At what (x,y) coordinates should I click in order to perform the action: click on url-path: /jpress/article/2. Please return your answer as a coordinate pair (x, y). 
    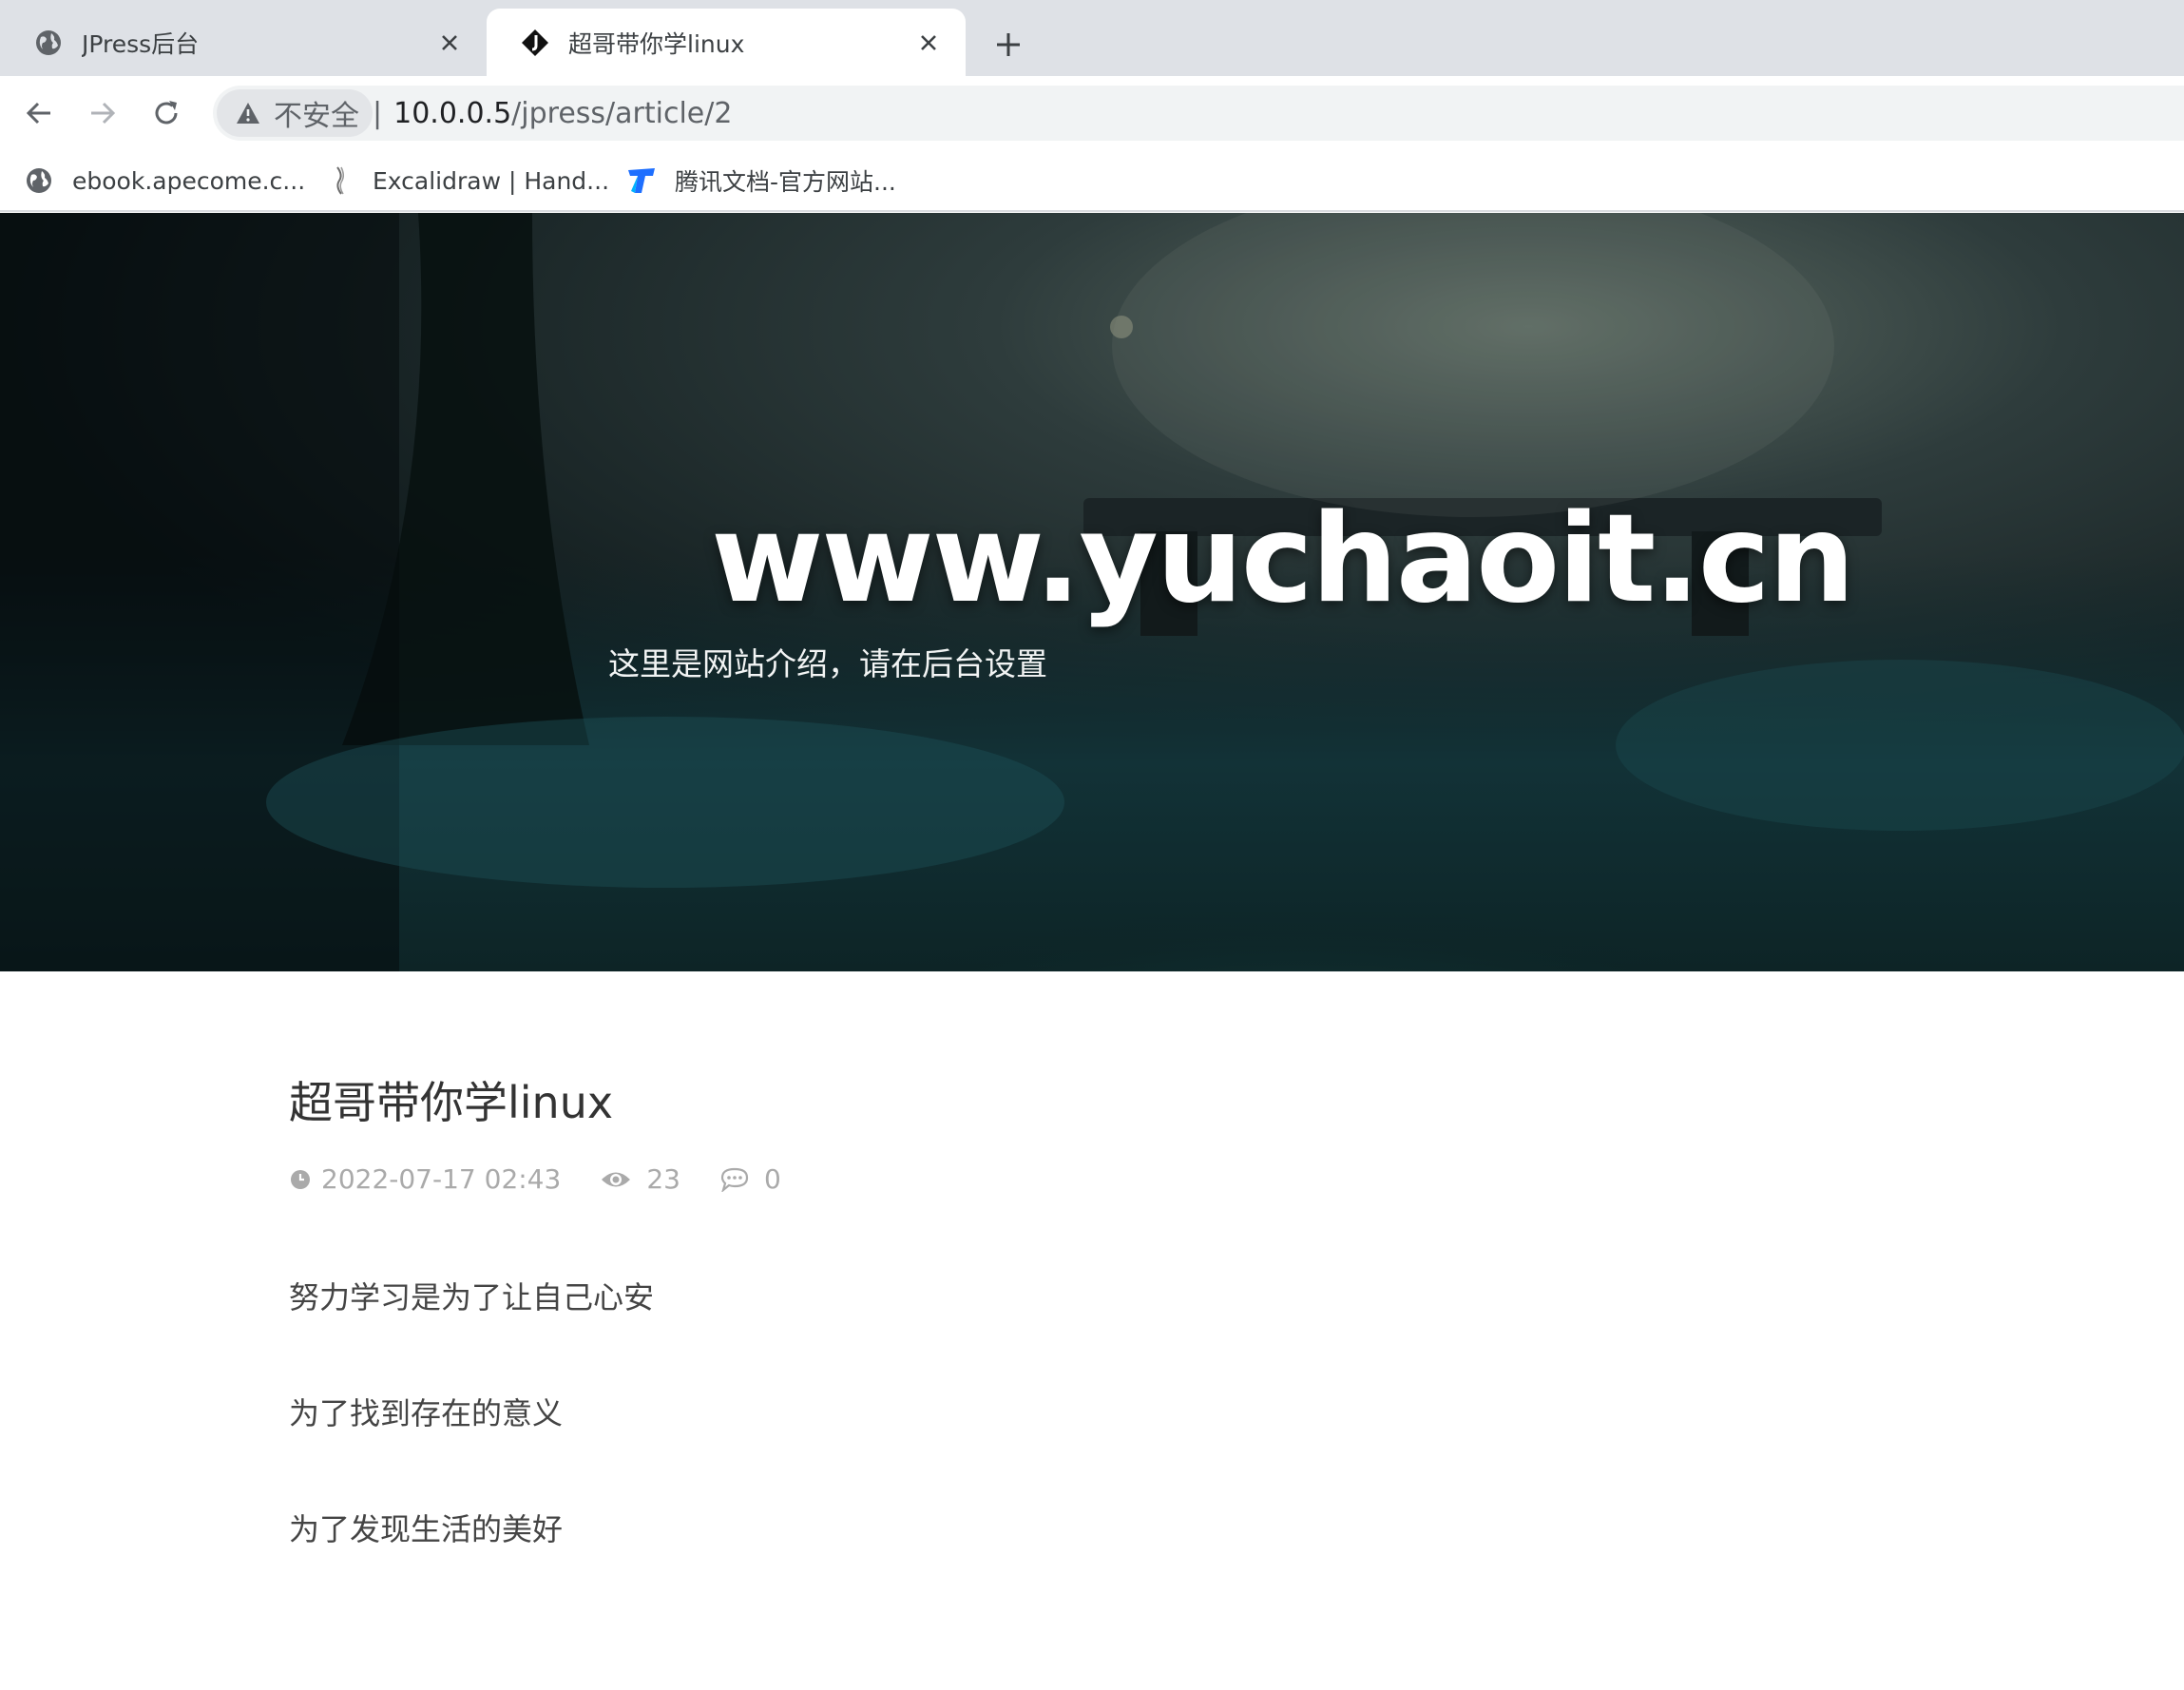
    Looking at the image, I should click on (622, 113).